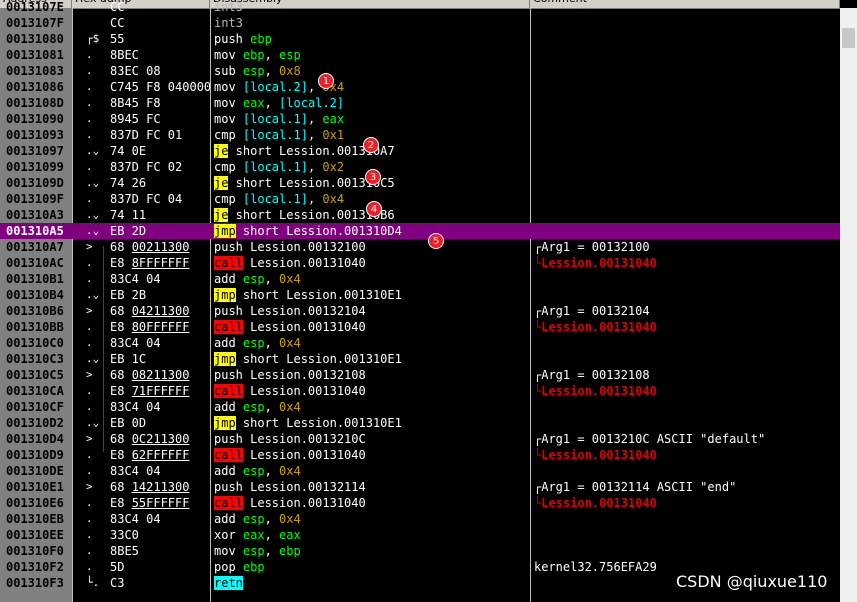 This screenshot has height=602, width=857. What do you see at coordinates (595, 567) in the screenshot?
I see `row-comment: kernel32.756EFA29` at bounding box center [595, 567].